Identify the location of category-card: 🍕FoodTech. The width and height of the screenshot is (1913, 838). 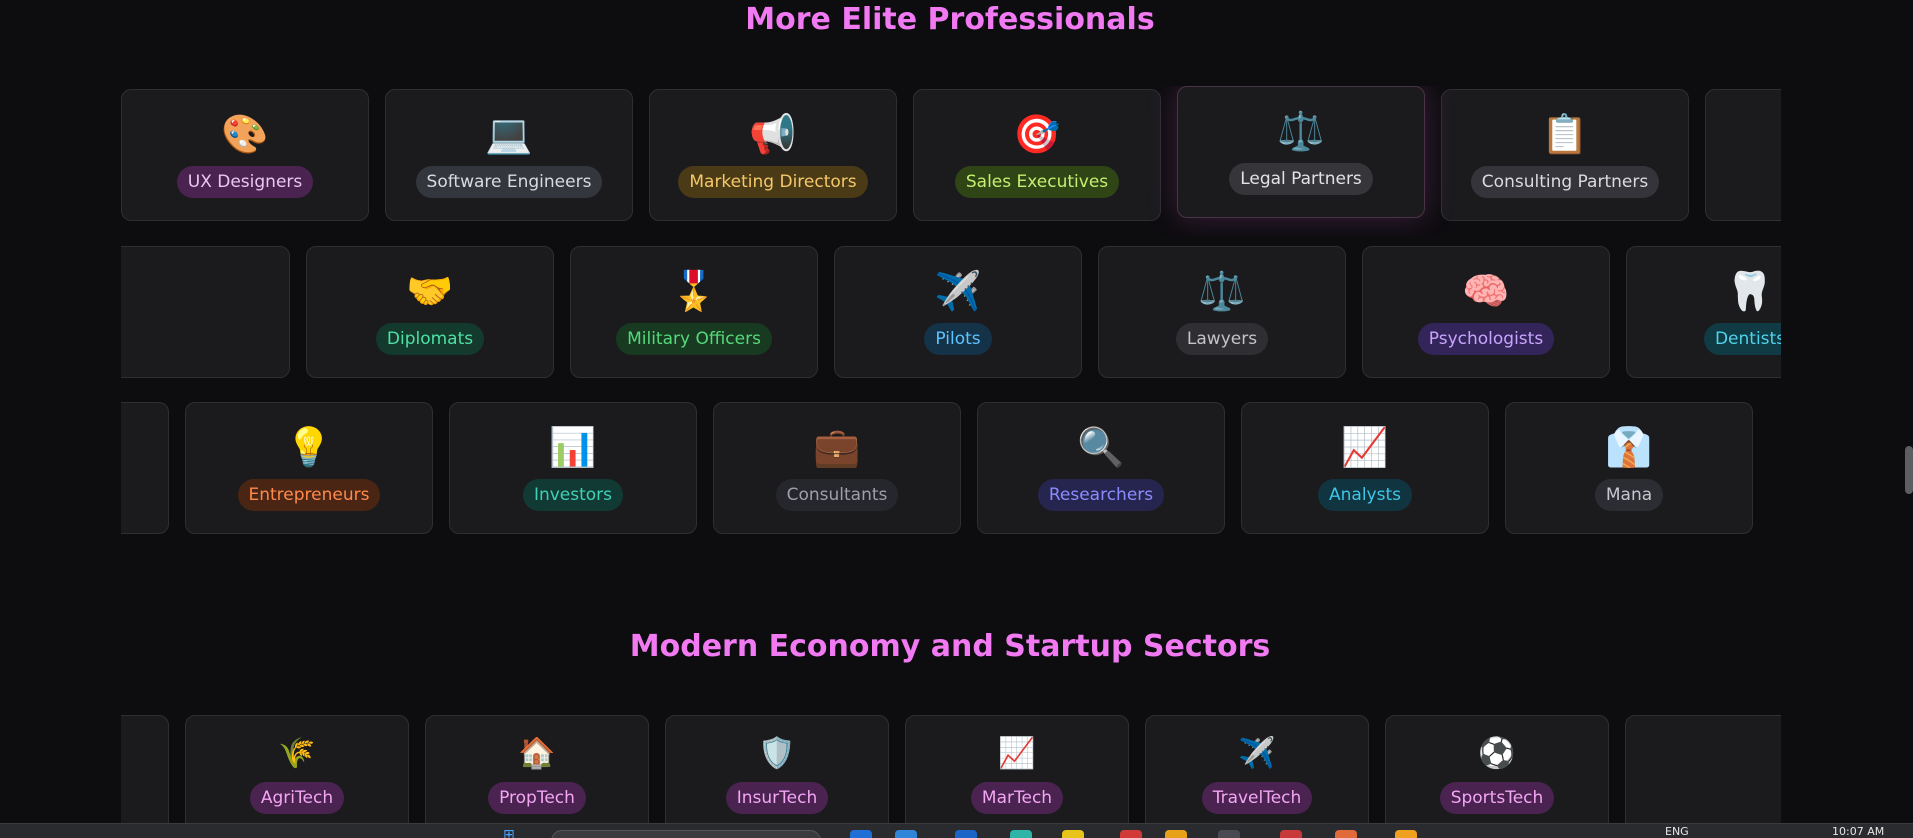
(145, 770).